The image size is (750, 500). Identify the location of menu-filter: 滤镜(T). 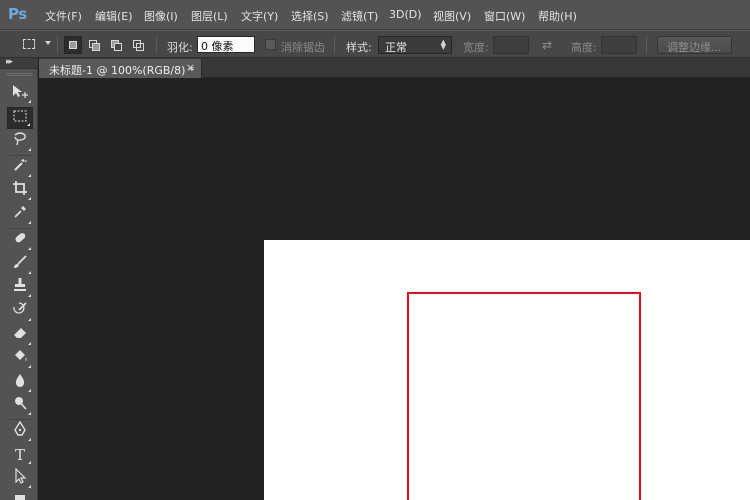
(359, 16).